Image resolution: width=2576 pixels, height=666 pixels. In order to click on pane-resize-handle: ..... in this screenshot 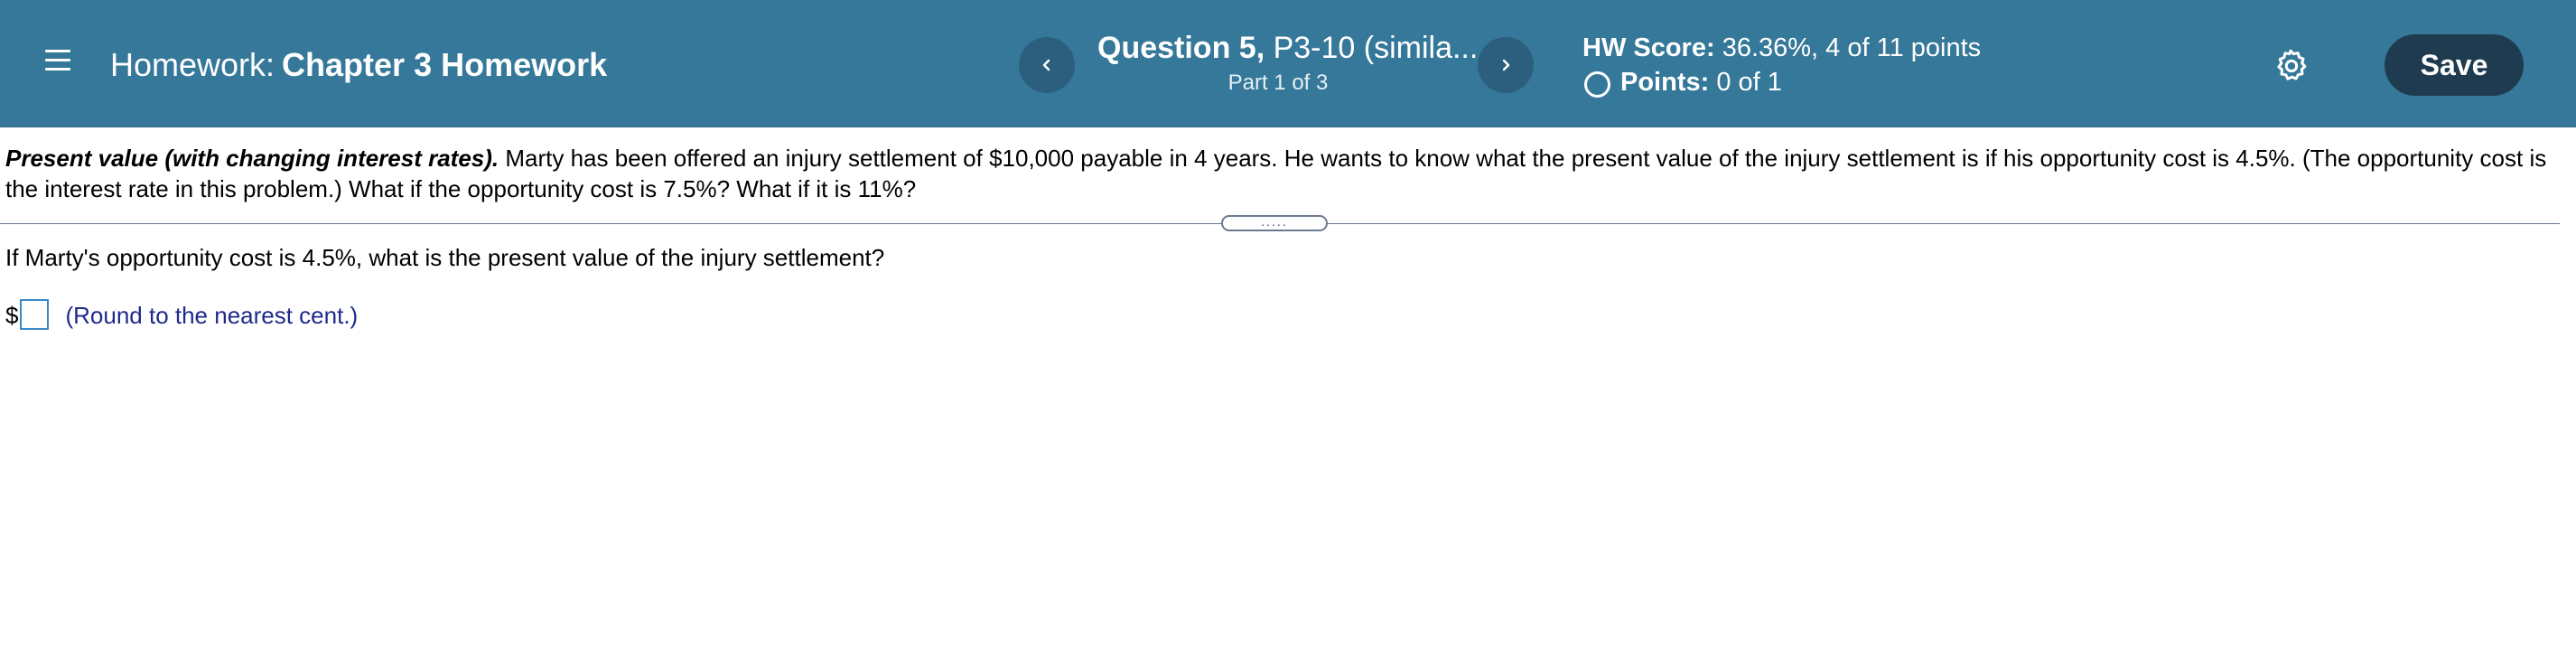, I will do `click(1274, 223)`.